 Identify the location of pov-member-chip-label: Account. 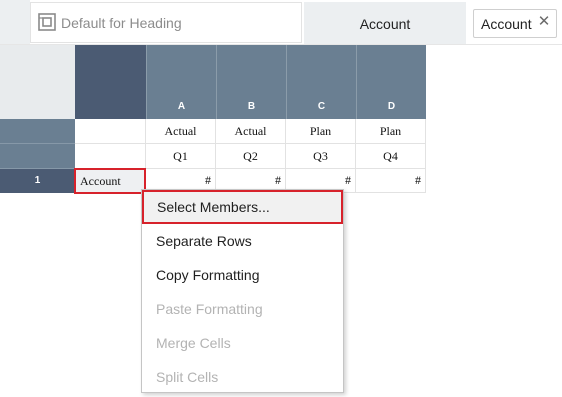
(506, 24).